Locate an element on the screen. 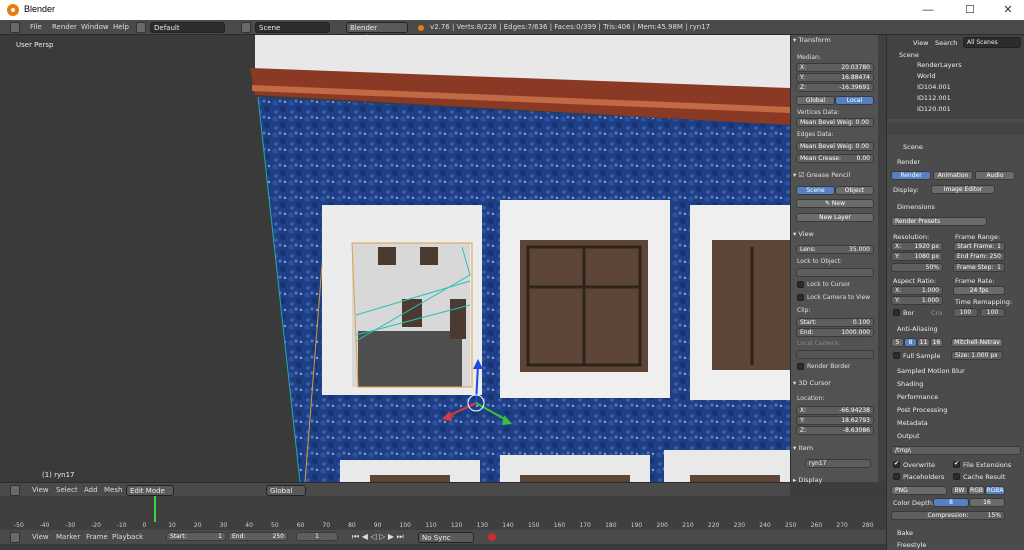 This screenshot has width=1024, height=550. file-extensions-checkbox is located at coordinates (956, 464).